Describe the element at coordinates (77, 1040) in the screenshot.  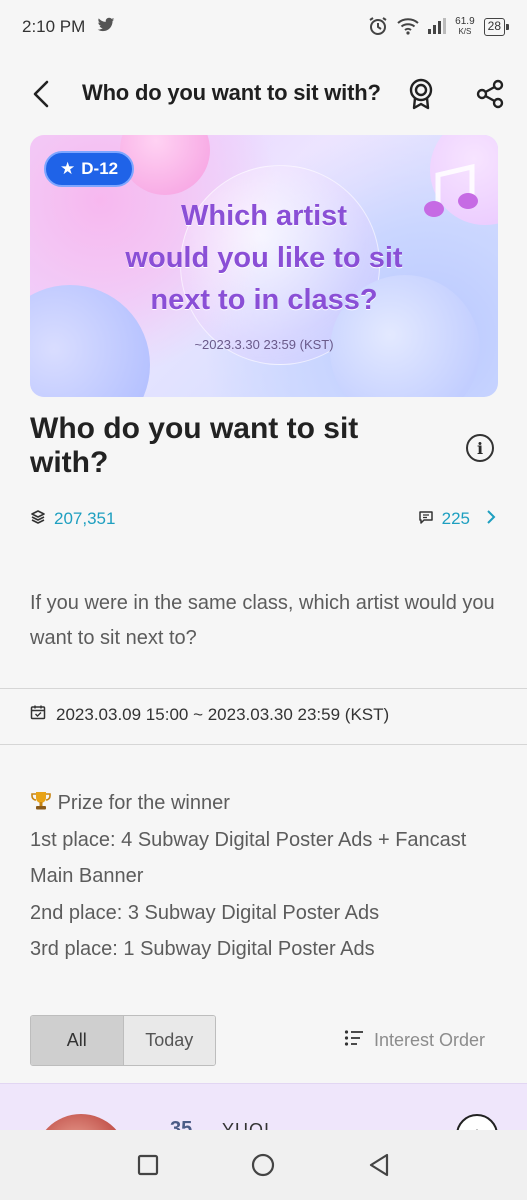
I see `tab-all: All` at that location.